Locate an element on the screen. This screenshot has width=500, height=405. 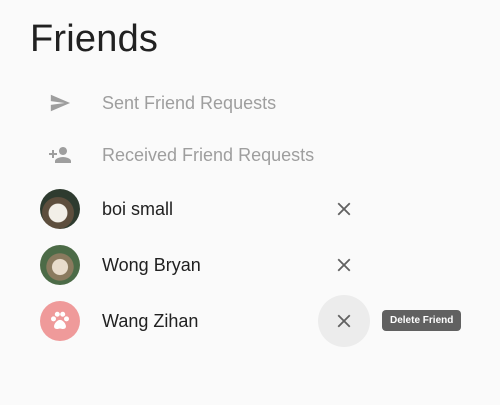
sent-requests-label: Sent Friend Requests is located at coordinates (189, 102).